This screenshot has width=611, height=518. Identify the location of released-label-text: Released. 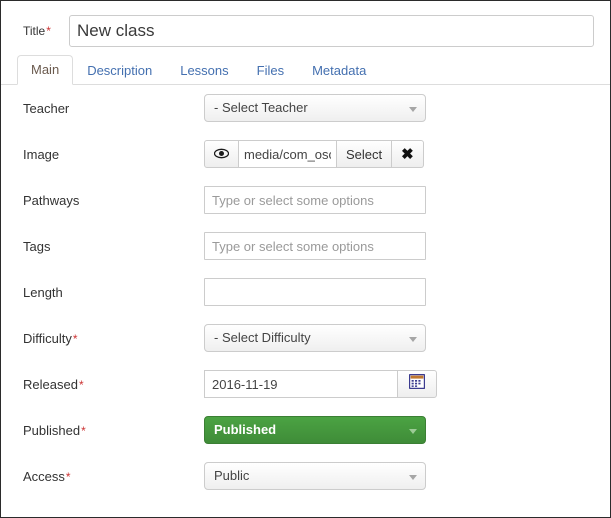
(50, 384).